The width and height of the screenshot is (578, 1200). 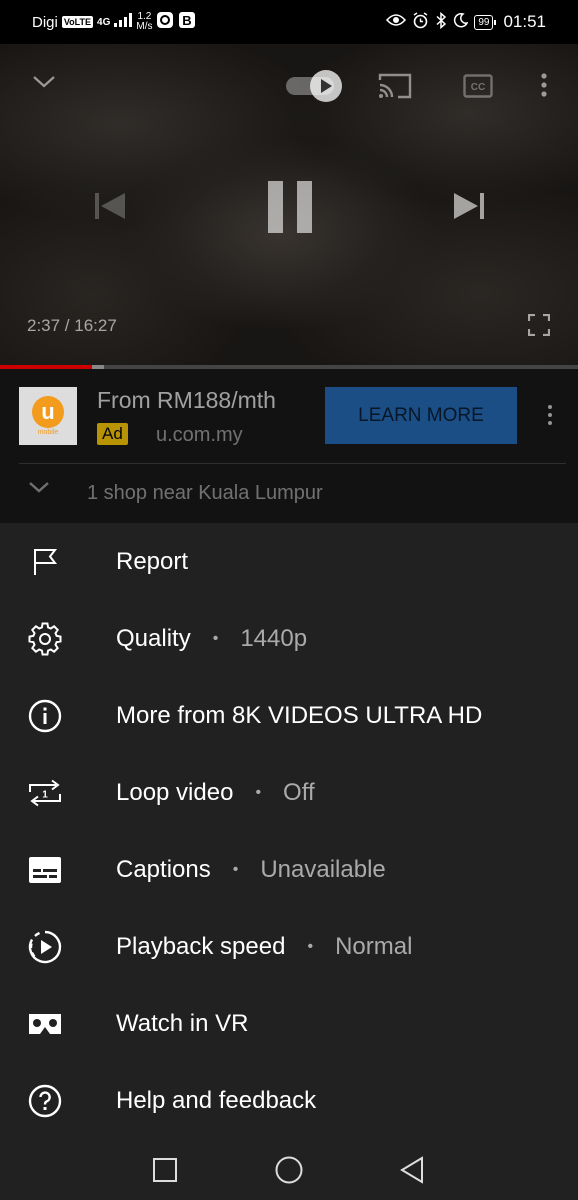 What do you see at coordinates (215, 792) in the screenshot?
I see `menu-item-label: Loop video • Off` at bounding box center [215, 792].